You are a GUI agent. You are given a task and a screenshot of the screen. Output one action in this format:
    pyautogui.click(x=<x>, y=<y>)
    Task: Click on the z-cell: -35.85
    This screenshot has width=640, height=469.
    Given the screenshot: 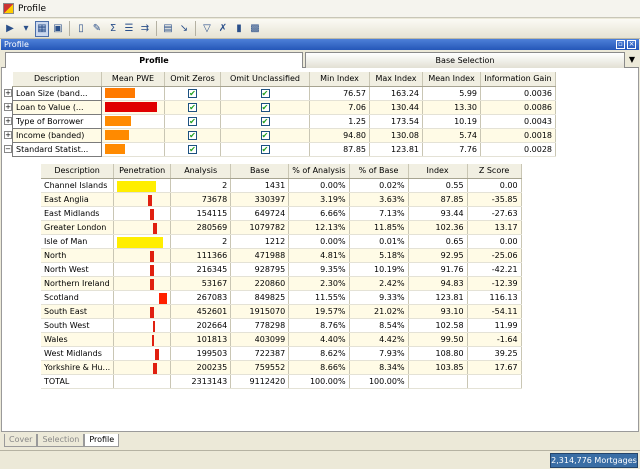 What is the action you would take?
    pyautogui.click(x=494, y=199)
    